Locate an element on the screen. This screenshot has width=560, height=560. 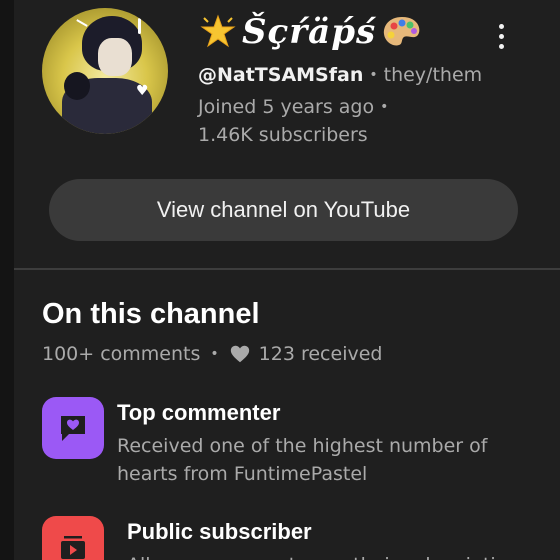
comment-heart-icon is located at coordinates (73, 428).